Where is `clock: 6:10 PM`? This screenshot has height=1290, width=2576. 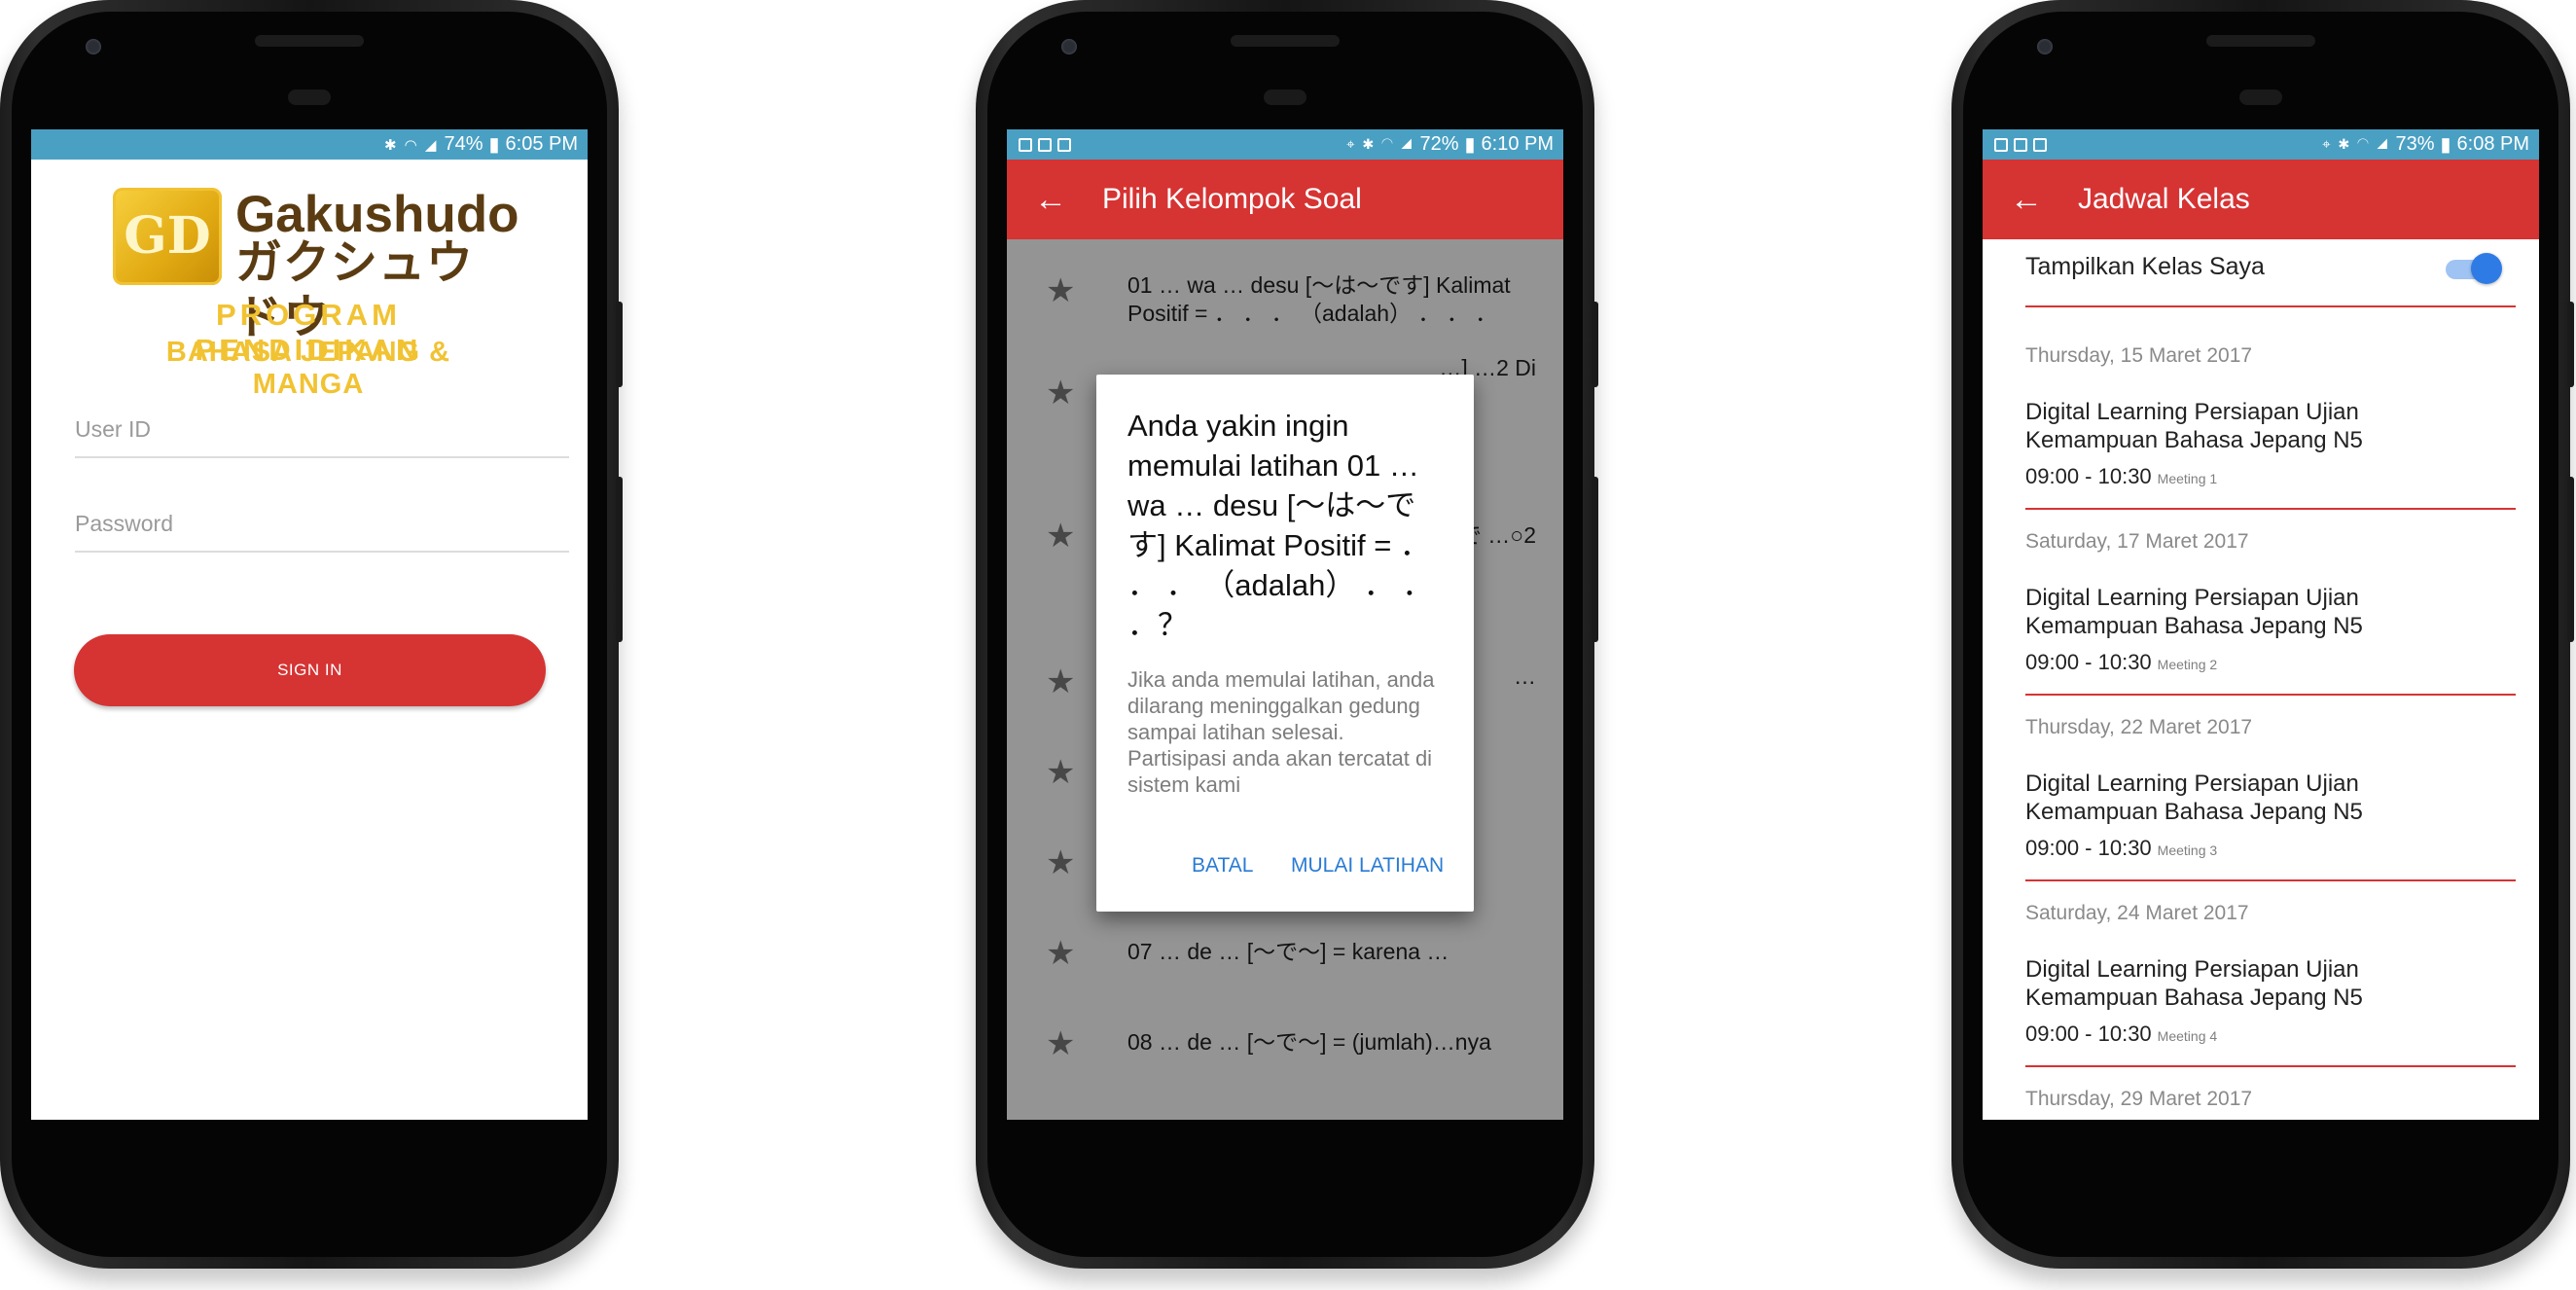 clock: 6:10 PM is located at coordinates (1517, 144).